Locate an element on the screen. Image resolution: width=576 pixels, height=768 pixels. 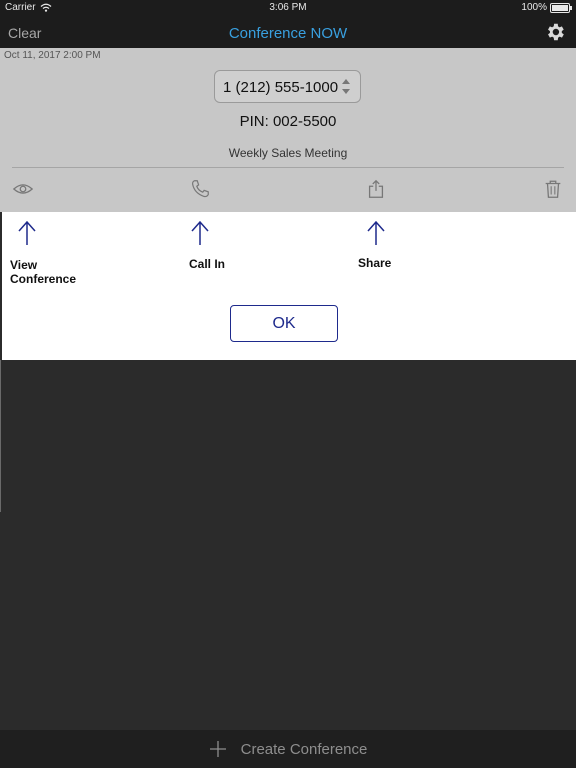
plus-icon is located at coordinates (217, 749).